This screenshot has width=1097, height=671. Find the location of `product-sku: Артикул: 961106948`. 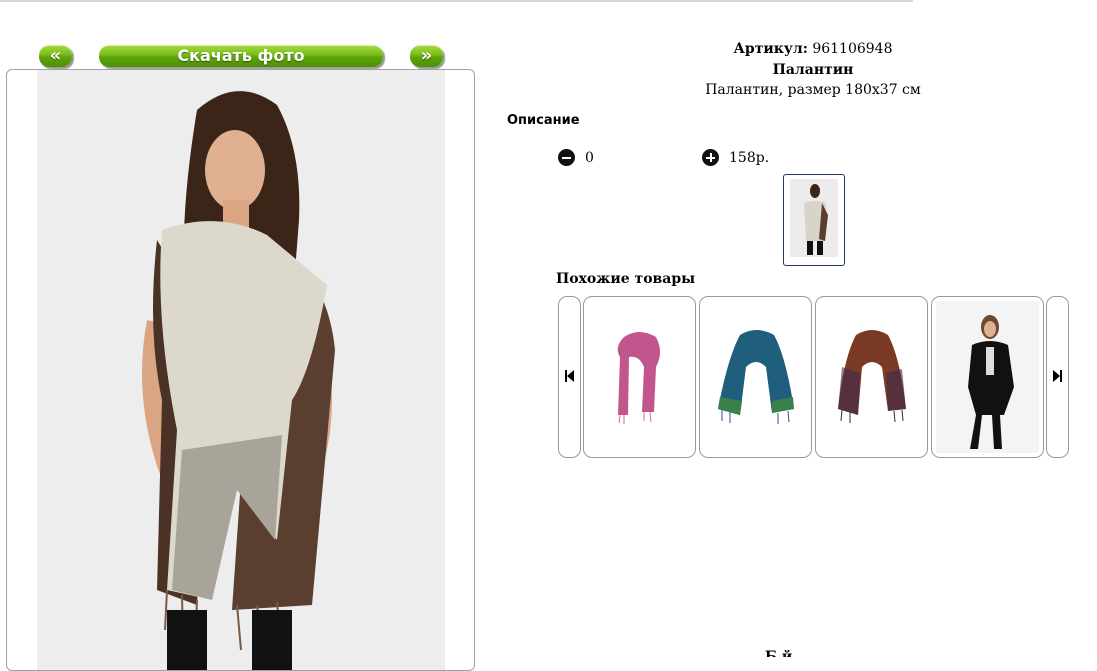

product-sku: Артикул: 961106948 is located at coordinates (813, 49).